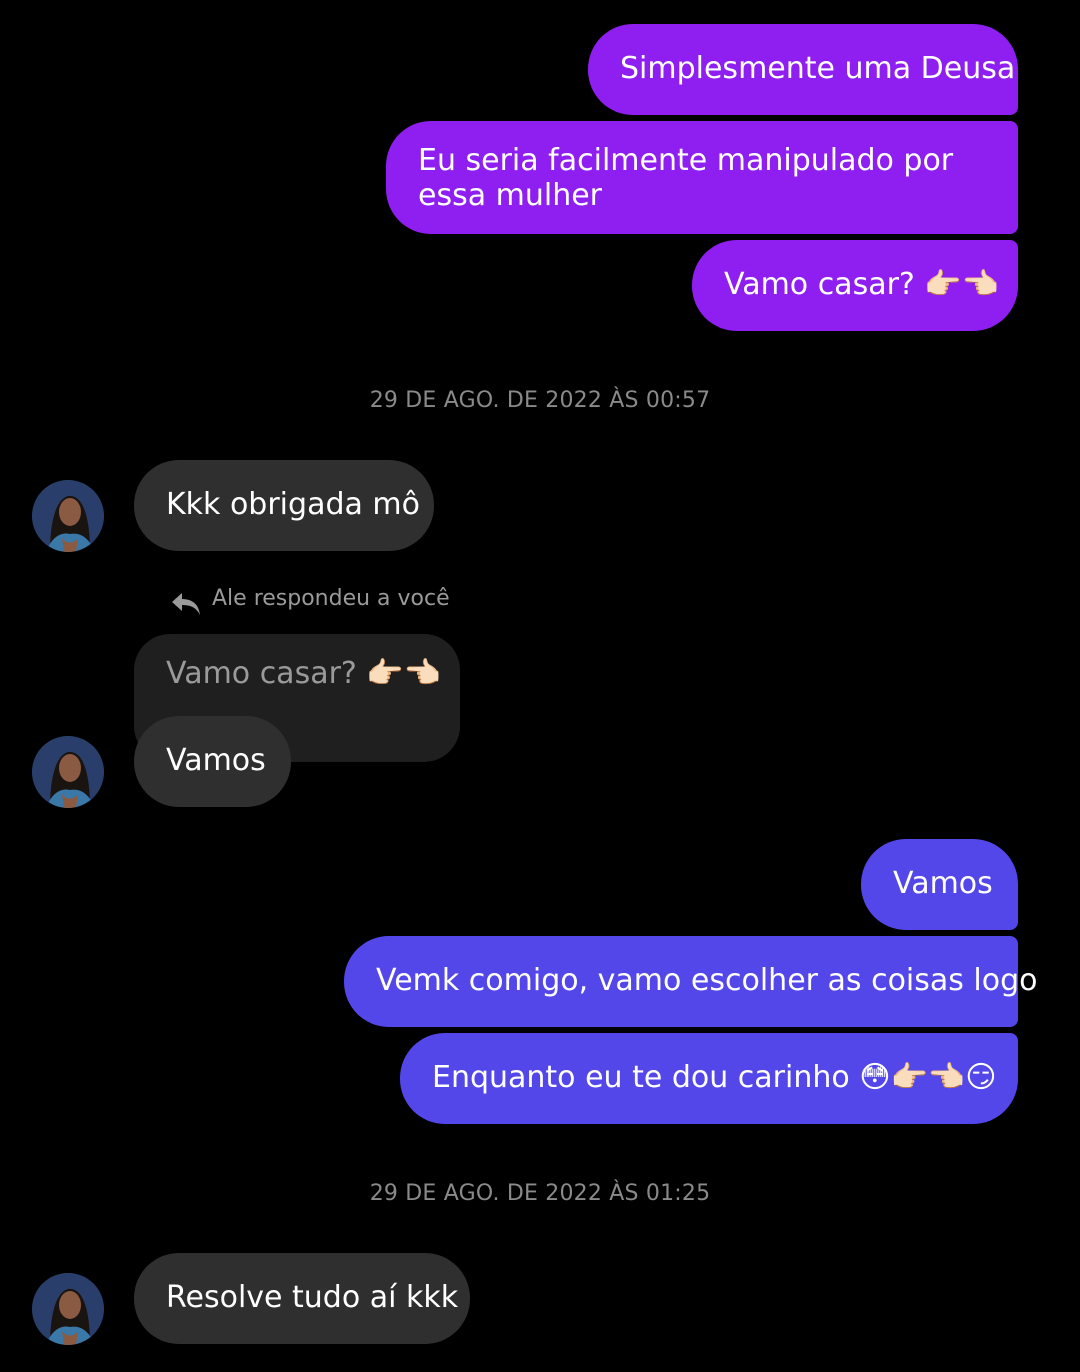 The image size is (1080, 1372). What do you see at coordinates (186, 604) in the screenshot?
I see `reply-arrow-icon` at bounding box center [186, 604].